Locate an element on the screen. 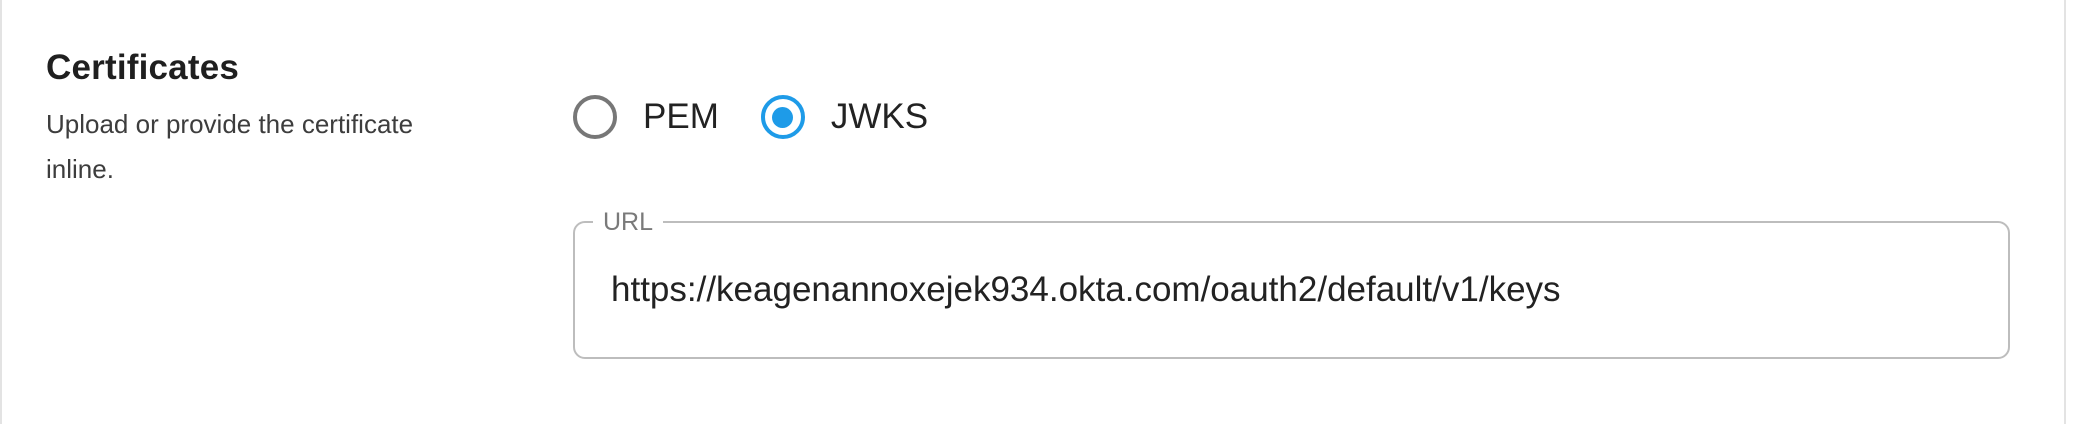 This screenshot has width=2074, height=424. radio-option-jwks: JWKS is located at coordinates (844, 117).